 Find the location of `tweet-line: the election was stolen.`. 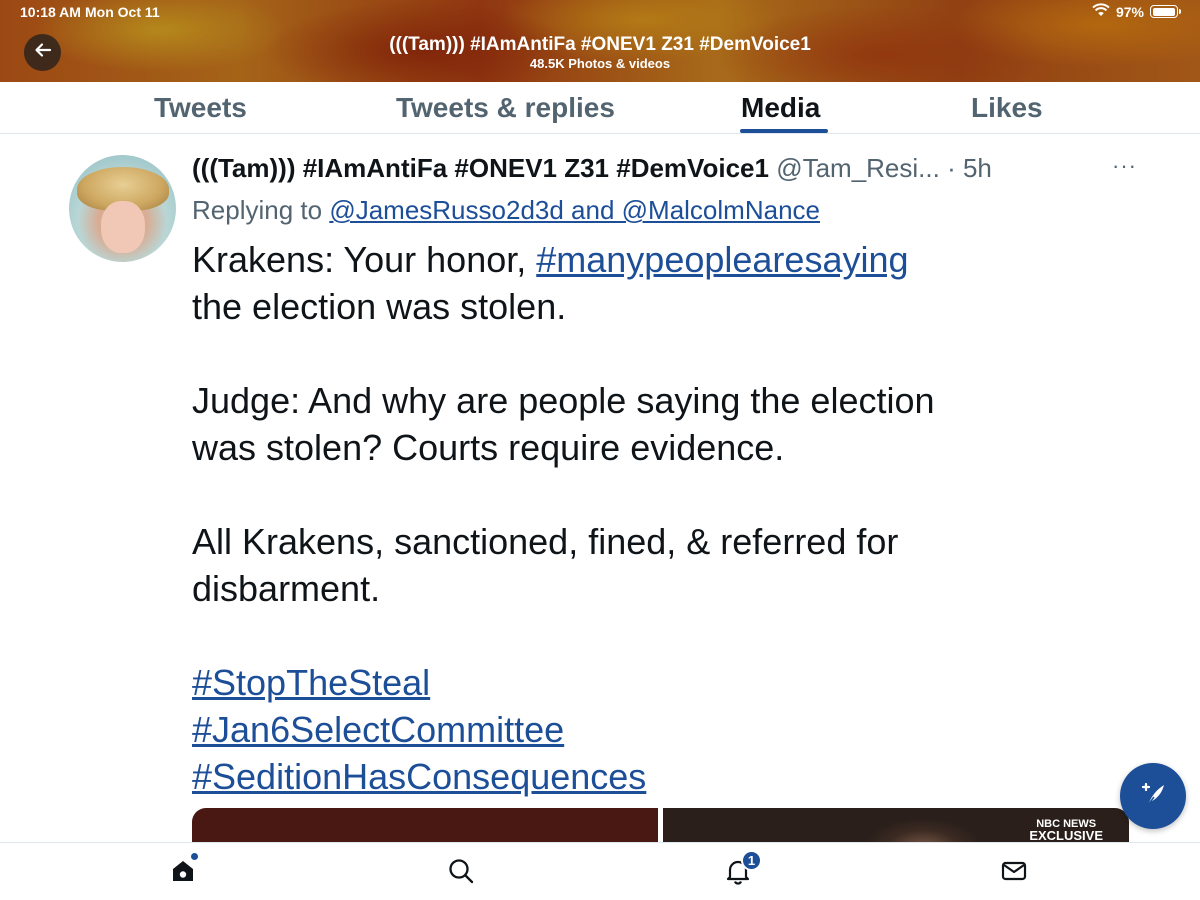

tweet-line: the election was stolen. is located at coordinates (379, 306).